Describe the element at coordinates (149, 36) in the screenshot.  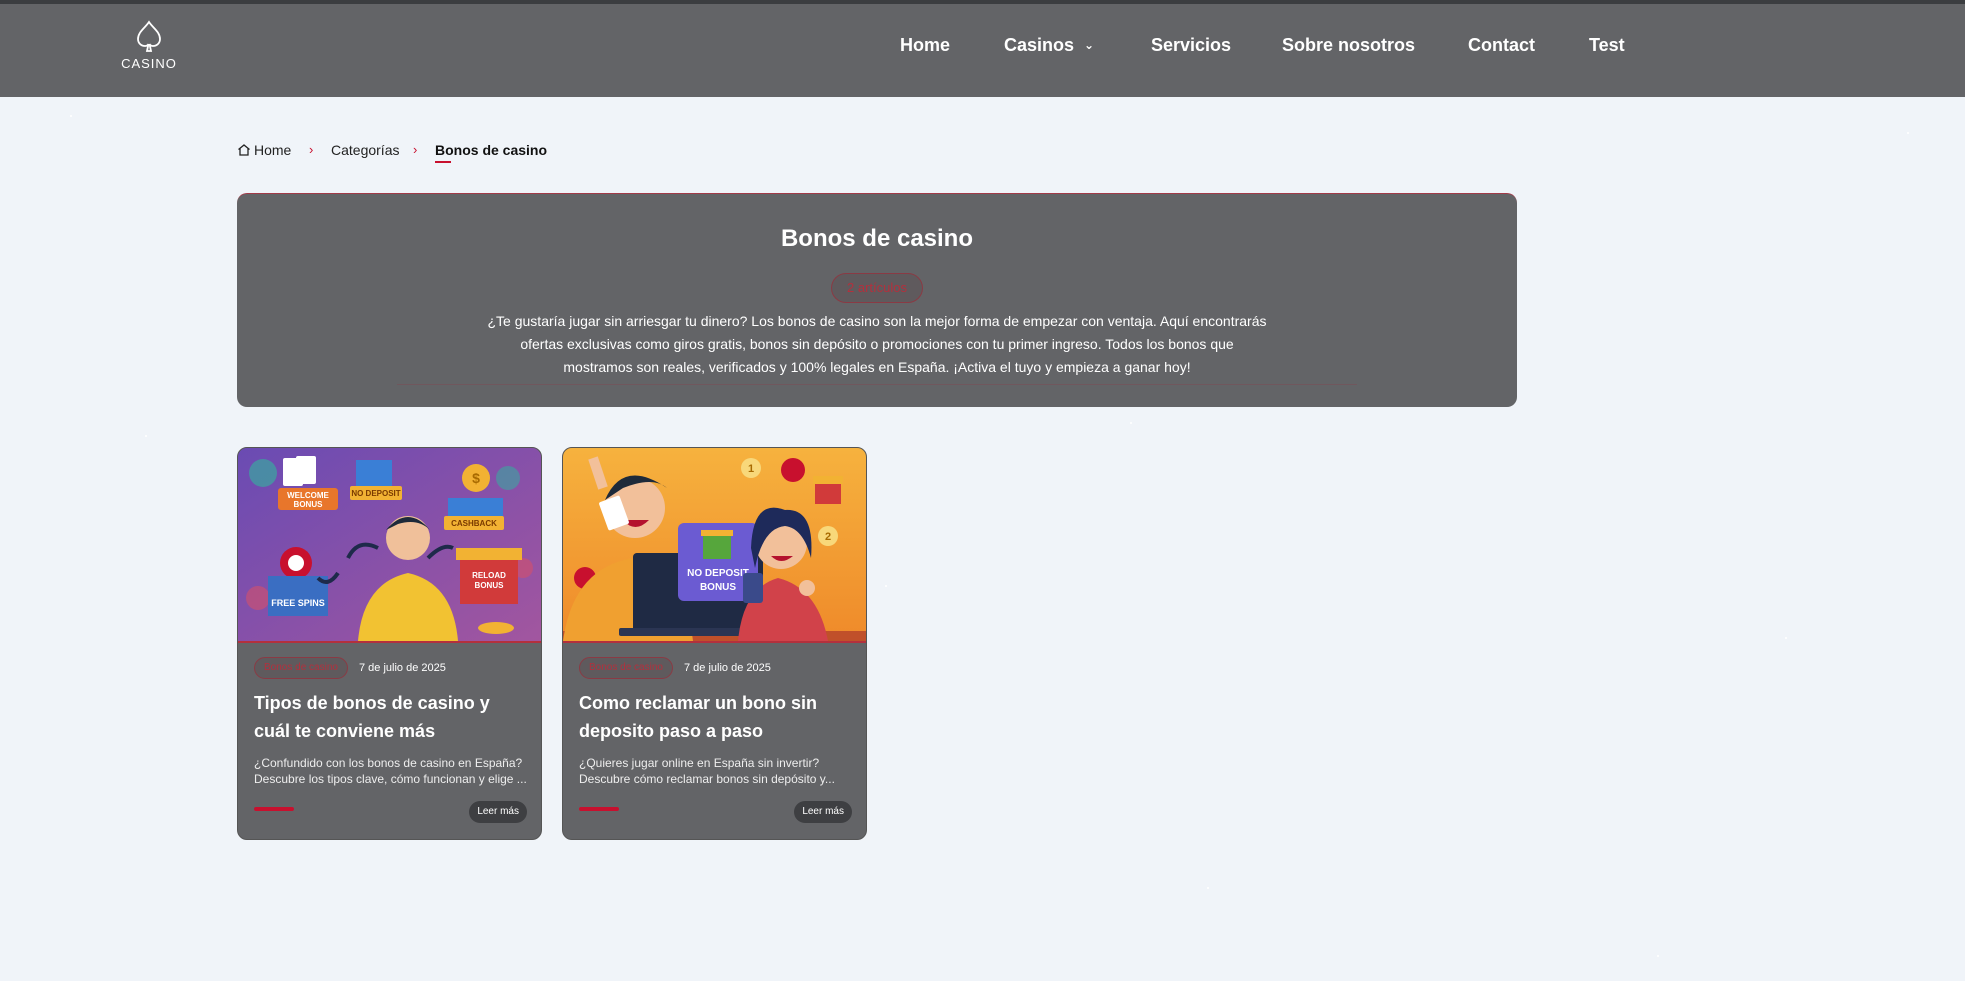
I see `spade-icon` at that location.